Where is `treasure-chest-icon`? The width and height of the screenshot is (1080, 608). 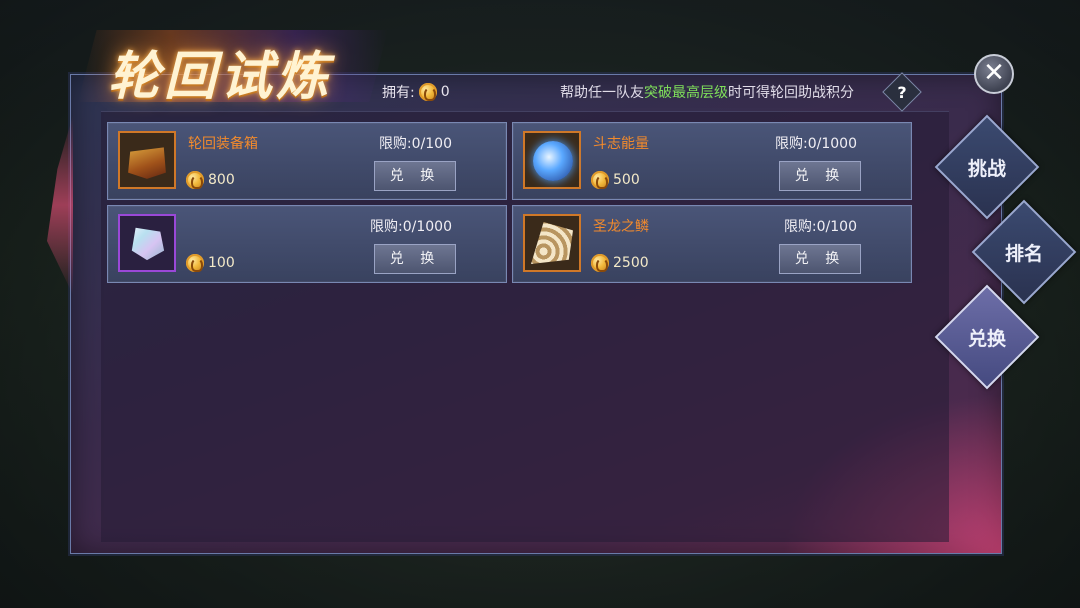
treasure-chest-icon is located at coordinates (147, 160).